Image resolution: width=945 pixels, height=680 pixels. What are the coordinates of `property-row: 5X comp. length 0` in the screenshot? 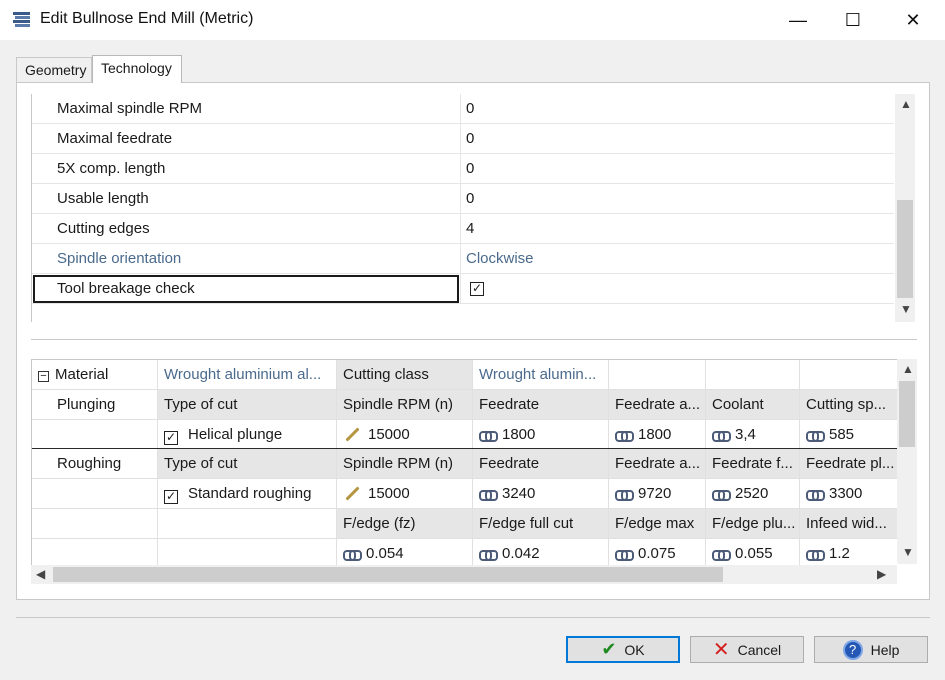 It's located at (463, 169).